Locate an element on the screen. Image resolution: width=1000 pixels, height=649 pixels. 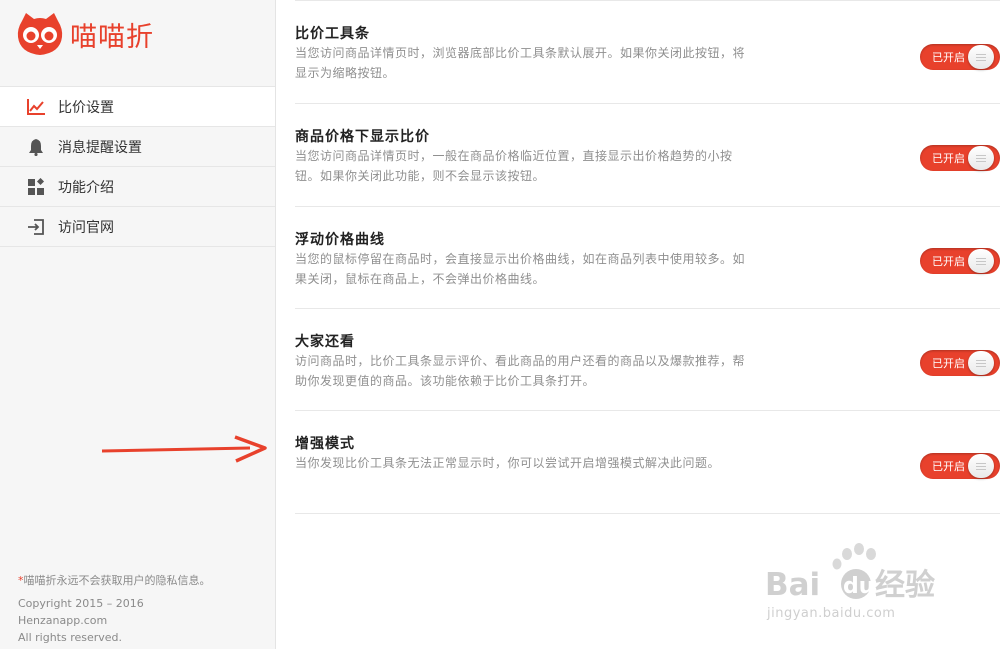
setting-title: 浮动价格曲线 is located at coordinates (340, 240).